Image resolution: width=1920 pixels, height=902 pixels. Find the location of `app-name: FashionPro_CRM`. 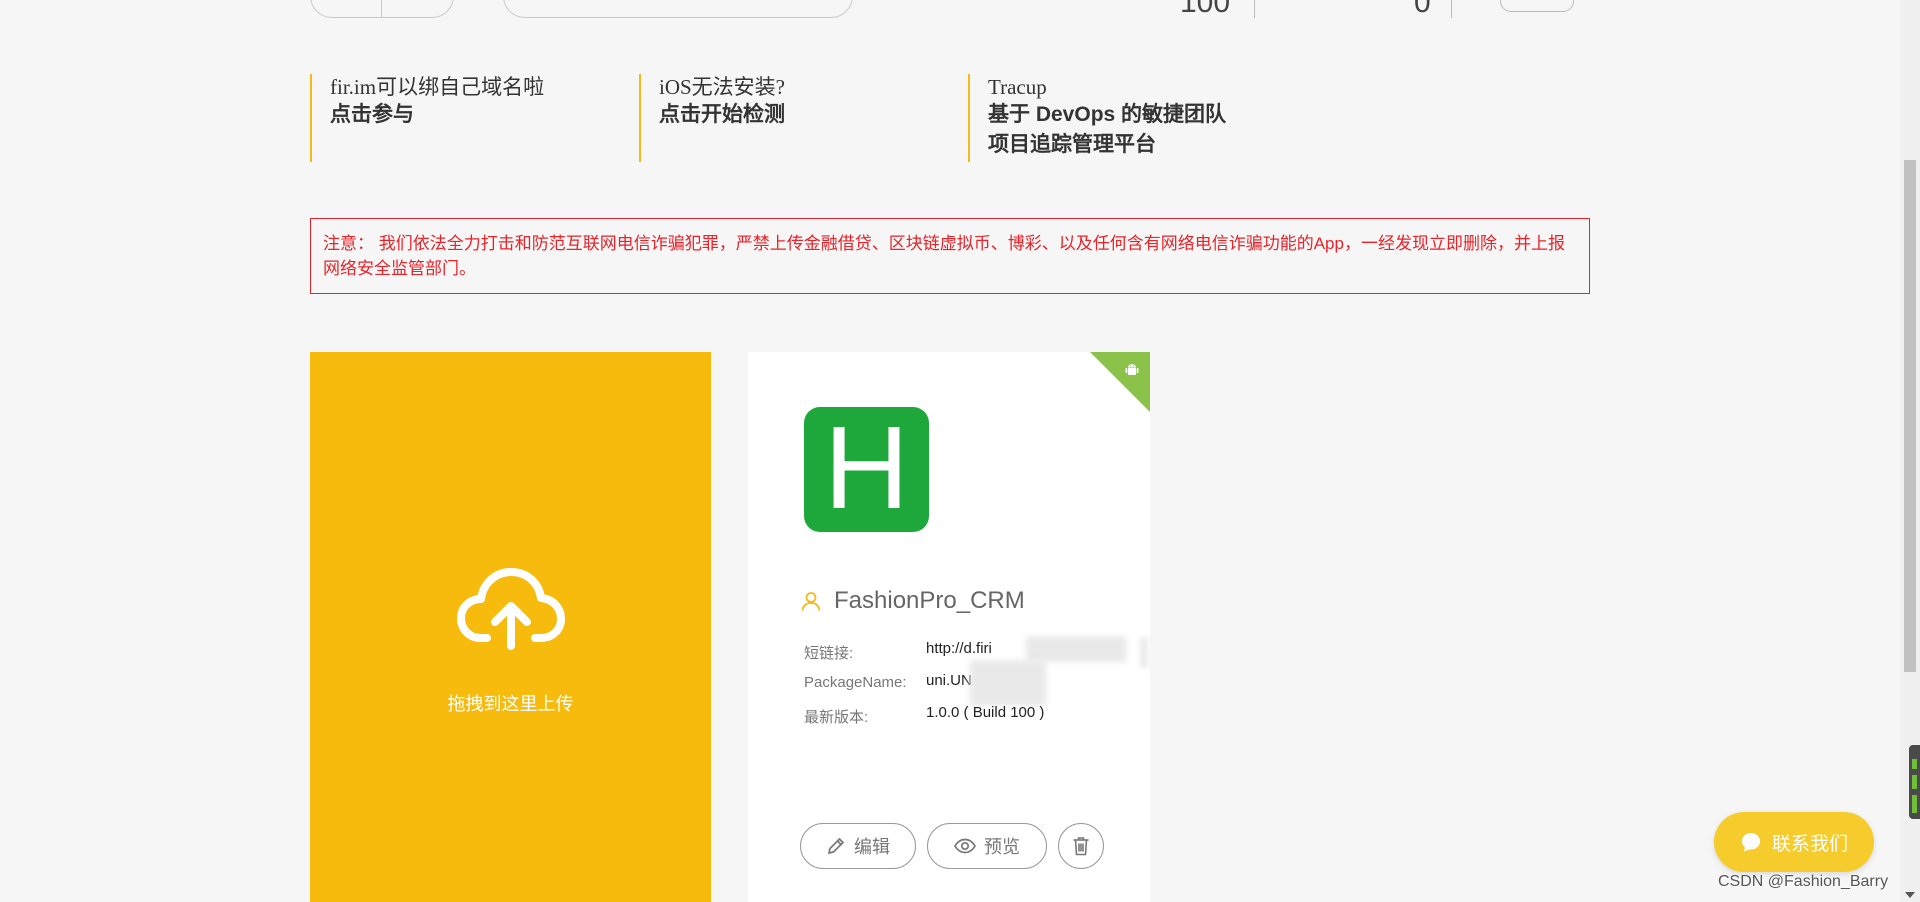

app-name: FashionPro_CRM is located at coordinates (929, 601).